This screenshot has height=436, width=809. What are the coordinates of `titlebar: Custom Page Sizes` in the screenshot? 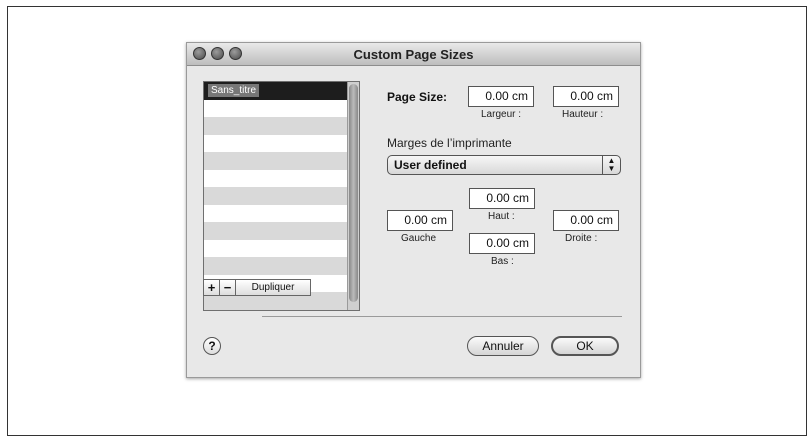 It's located at (413, 54).